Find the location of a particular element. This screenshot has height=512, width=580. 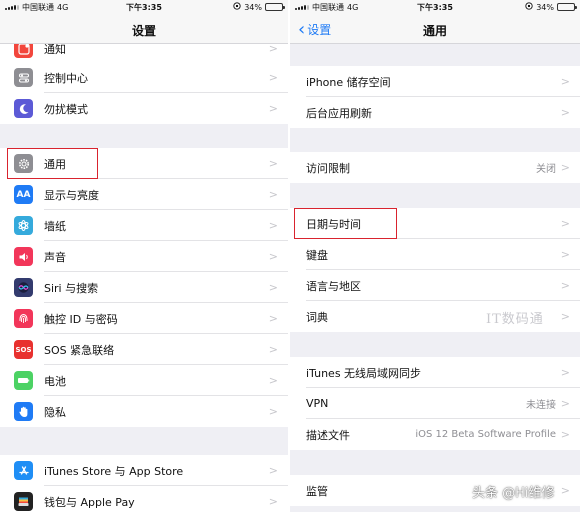

settings-row-label: iTunes Store 与 App Store is located at coordinates (114, 471).